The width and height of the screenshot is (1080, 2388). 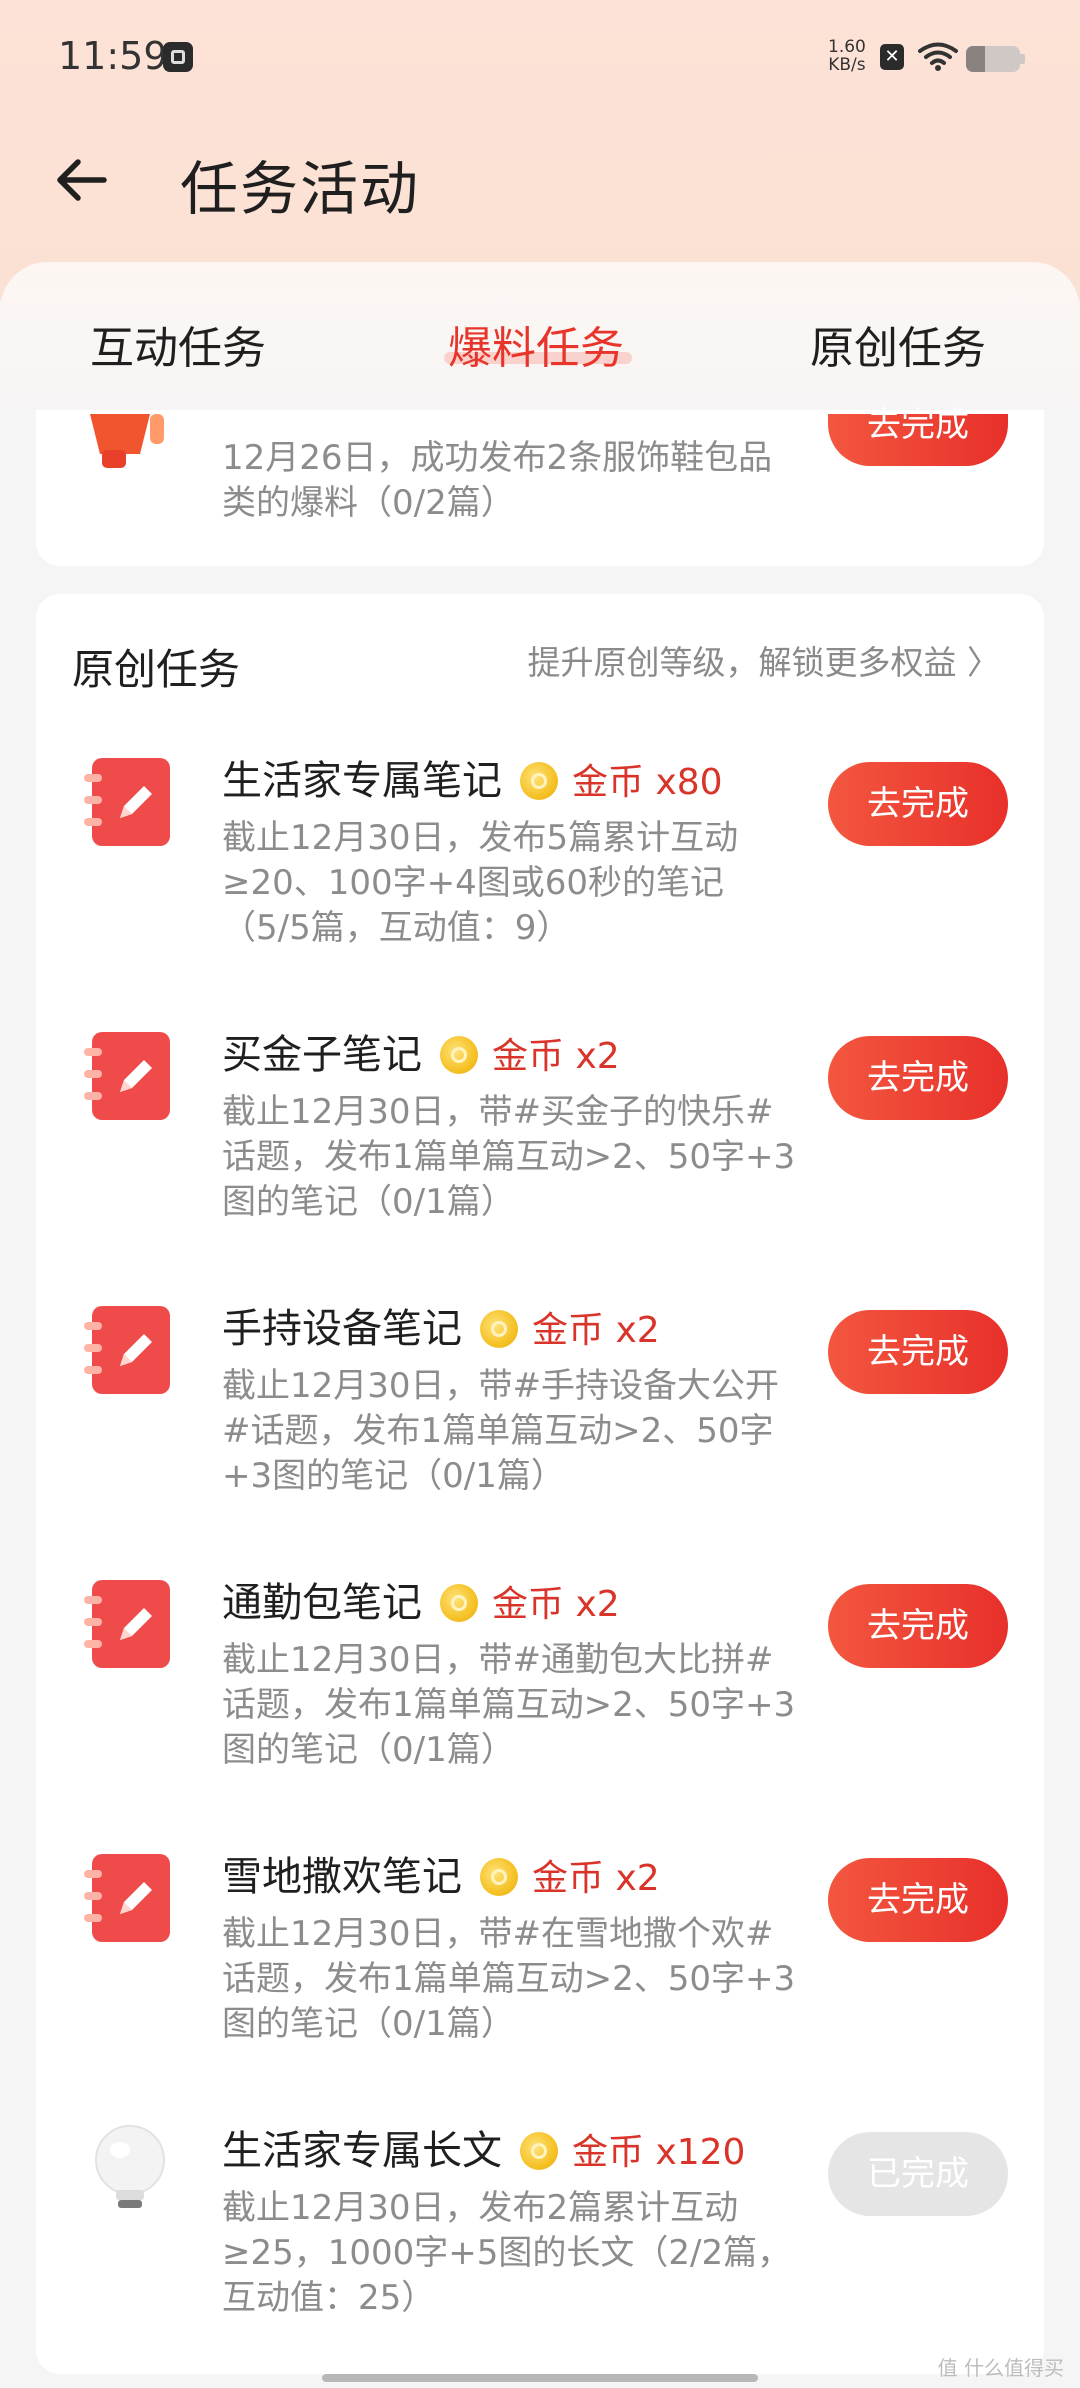 What do you see at coordinates (918, 437) in the screenshot?
I see `partial-task-complete-button: 去完成` at bounding box center [918, 437].